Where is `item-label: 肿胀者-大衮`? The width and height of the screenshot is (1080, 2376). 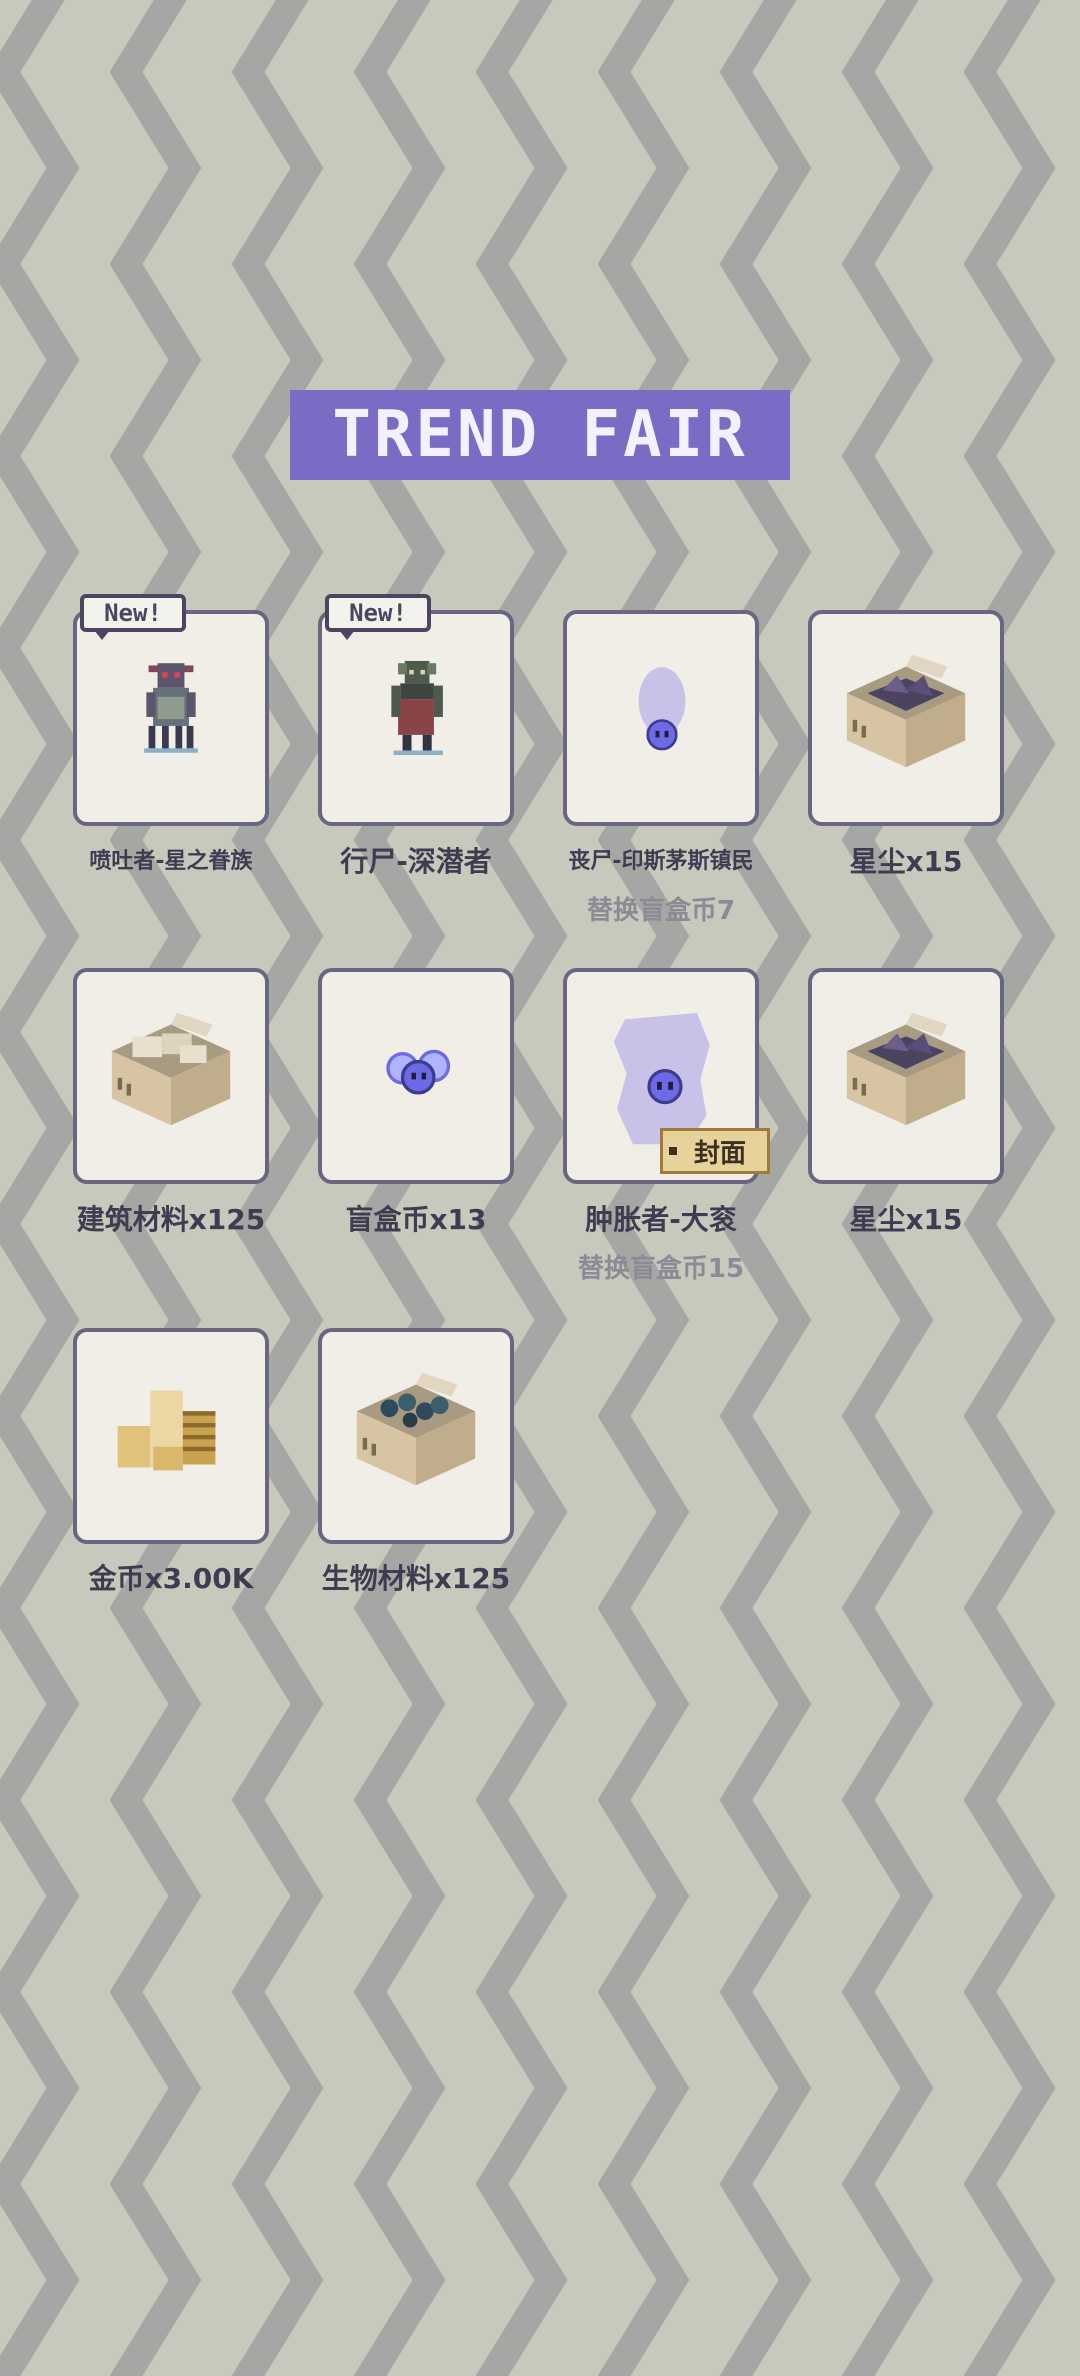 item-label: 肿胀者-大衮 is located at coordinates (661, 1219).